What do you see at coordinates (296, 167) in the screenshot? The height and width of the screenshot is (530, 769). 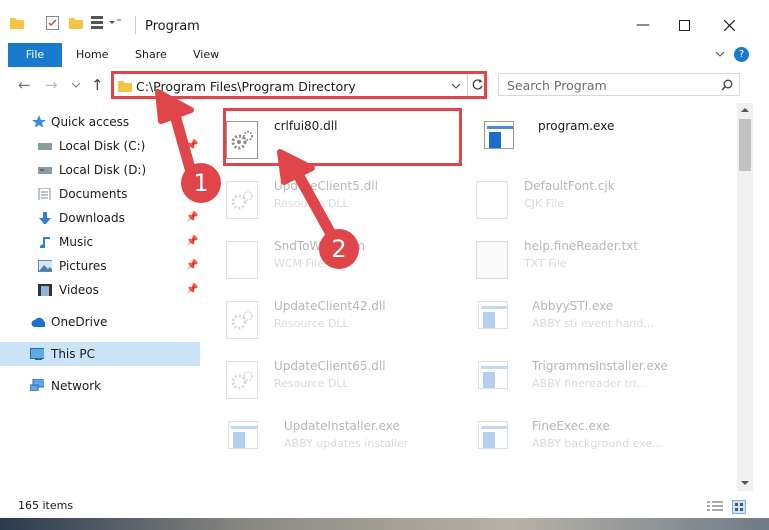 I see `arrow-2-head` at bounding box center [296, 167].